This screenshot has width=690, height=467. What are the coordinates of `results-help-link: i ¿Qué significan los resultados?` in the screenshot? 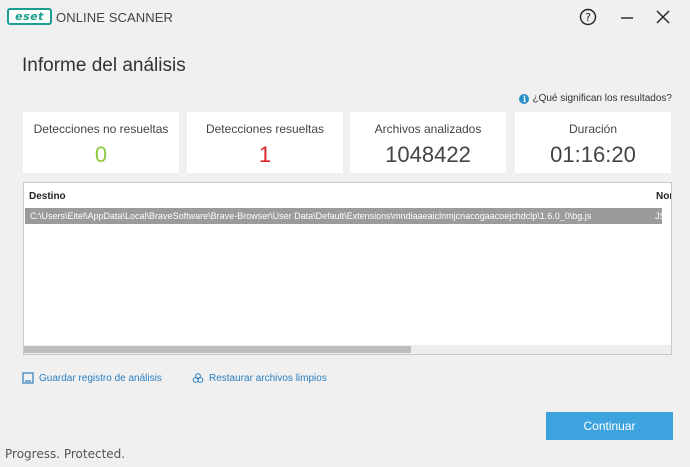 It's located at (595, 98).